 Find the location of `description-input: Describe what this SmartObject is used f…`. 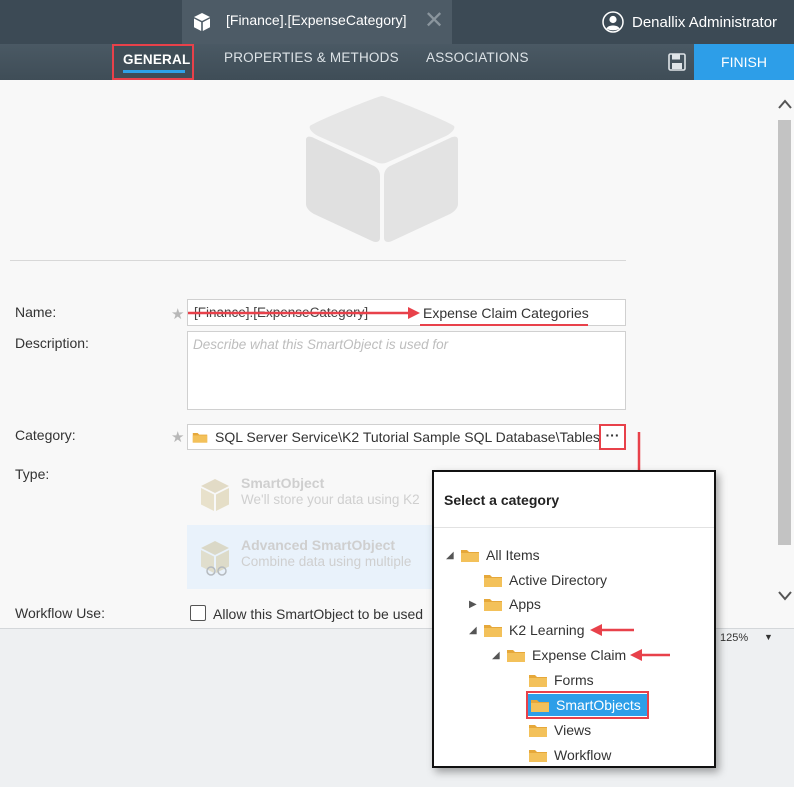

description-input: Describe what this SmartObject is used f… is located at coordinates (406, 370).